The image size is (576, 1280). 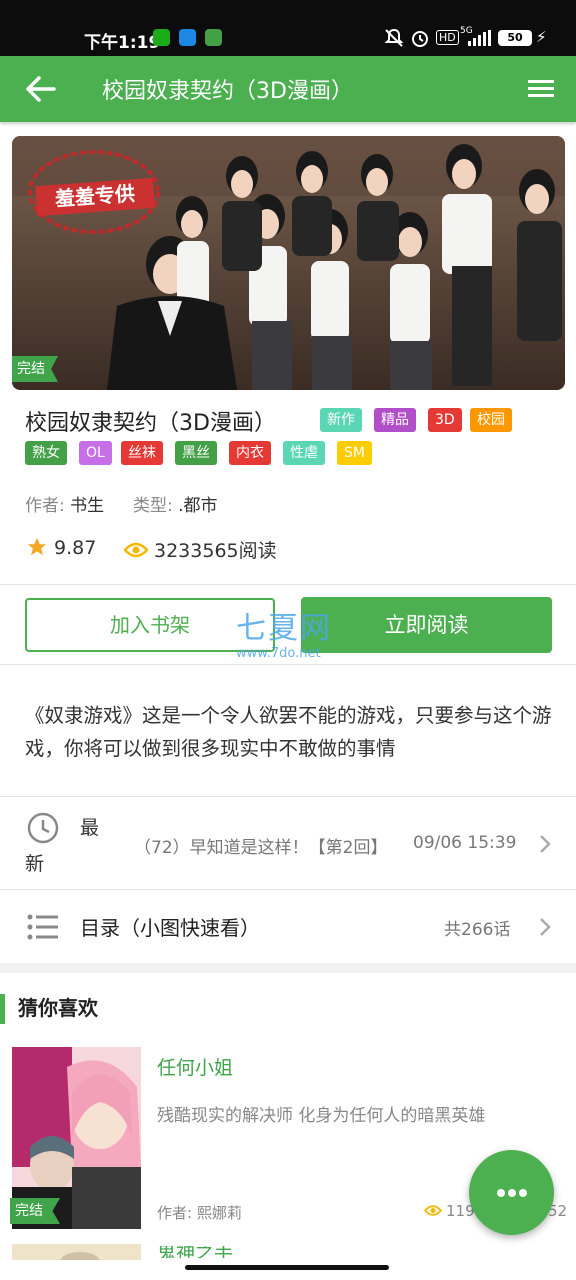 What do you see at coordinates (426, 625) in the screenshot?
I see `read-now-button: 立即阅读` at bounding box center [426, 625].